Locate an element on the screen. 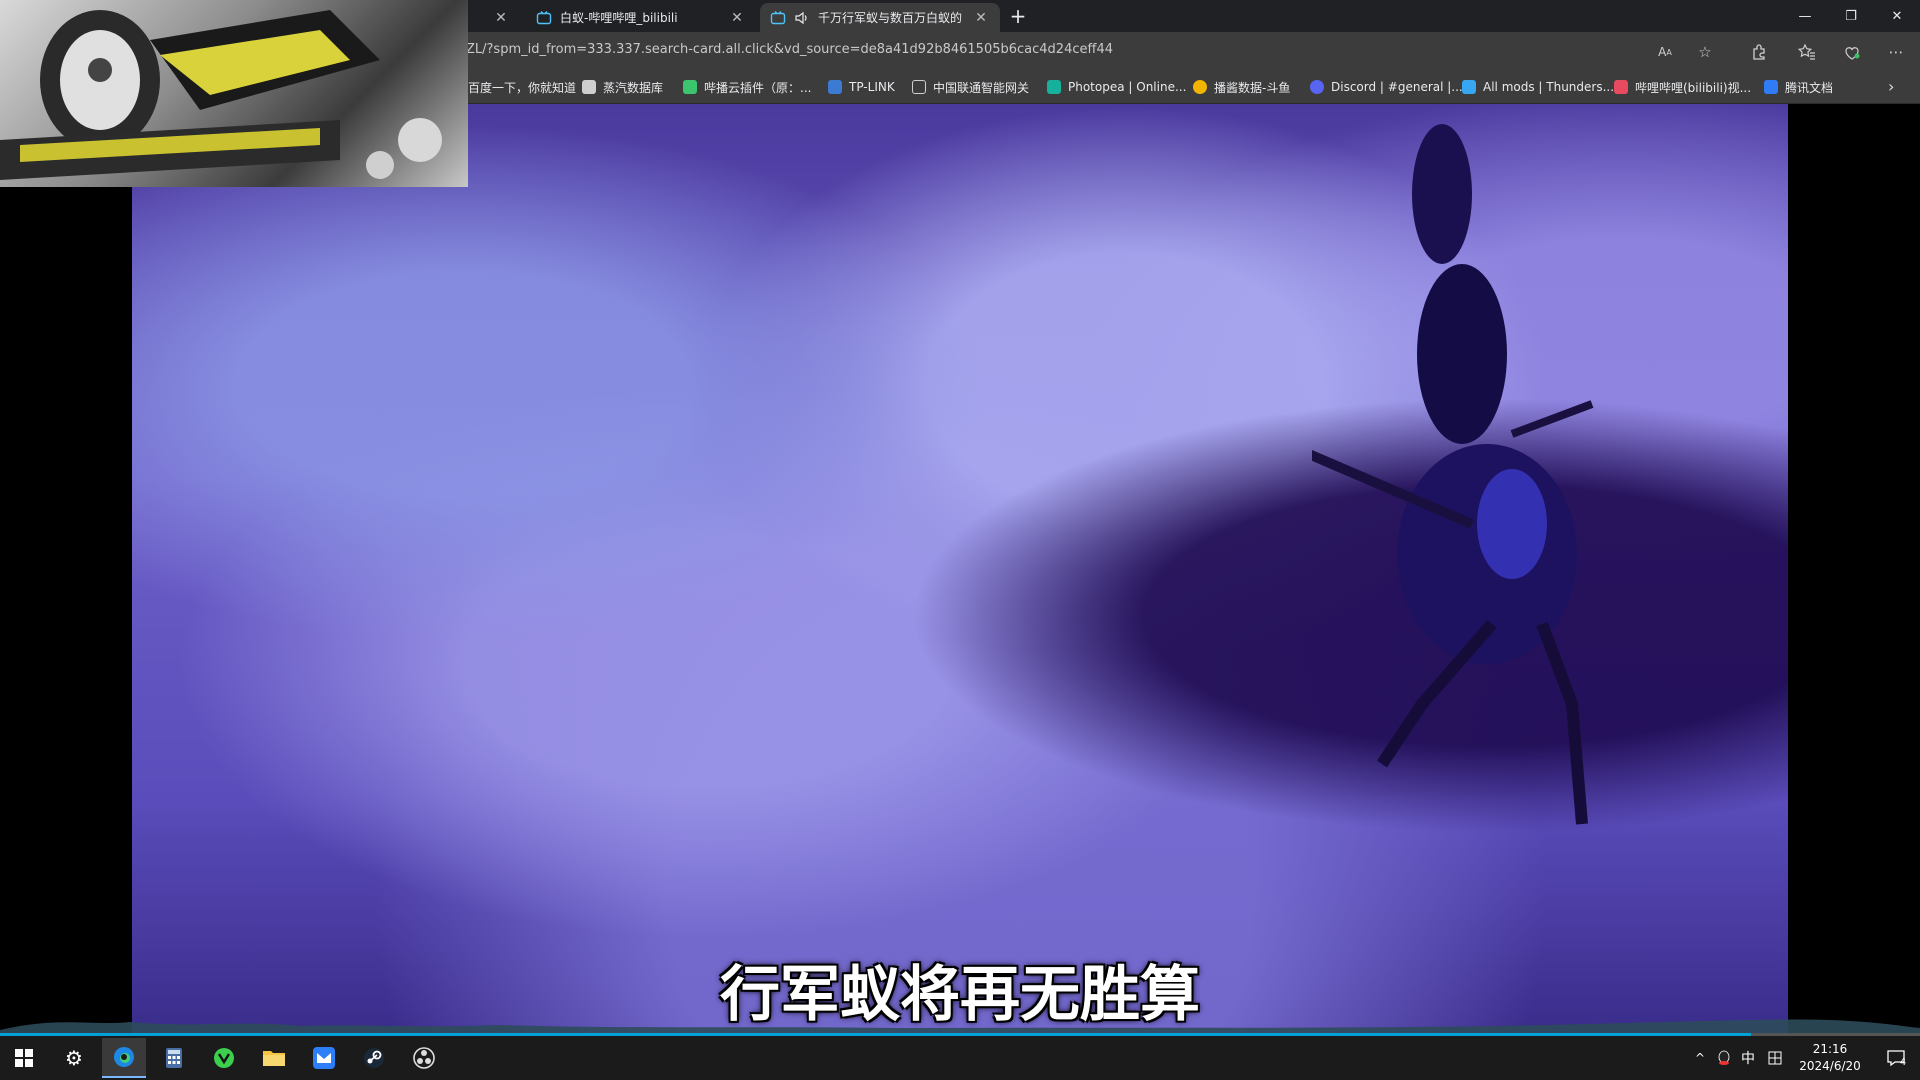 The height and width of the screenshot is (1080, 1920). bookmark-label: TP-LINK is located at coordinates (872, 87).